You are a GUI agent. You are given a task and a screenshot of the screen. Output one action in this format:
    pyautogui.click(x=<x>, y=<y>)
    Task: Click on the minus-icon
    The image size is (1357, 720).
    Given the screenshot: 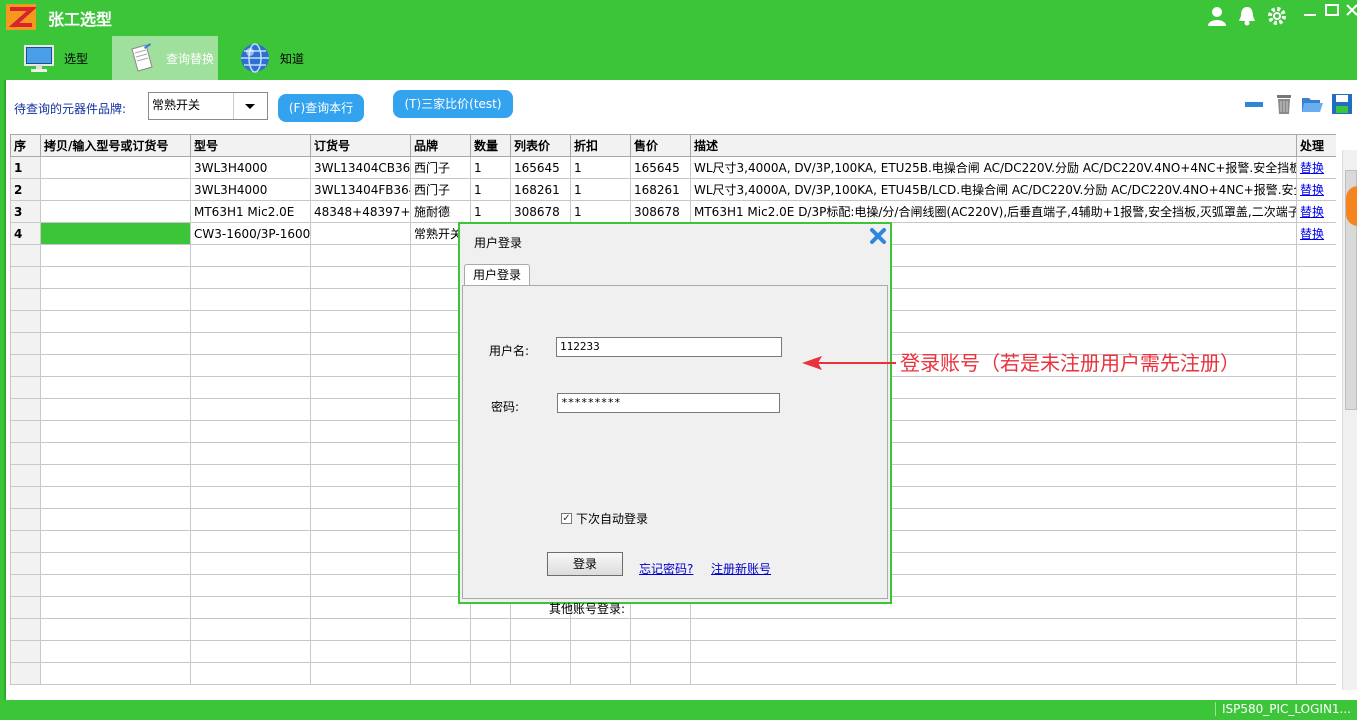 What is the action you would take?
    pyautogui.click(x=1254, y=104)
    